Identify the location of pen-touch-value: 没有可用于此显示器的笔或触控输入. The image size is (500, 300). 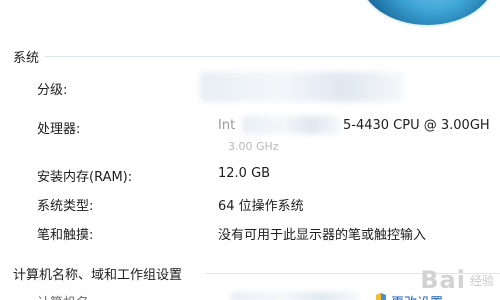
(322, 235).